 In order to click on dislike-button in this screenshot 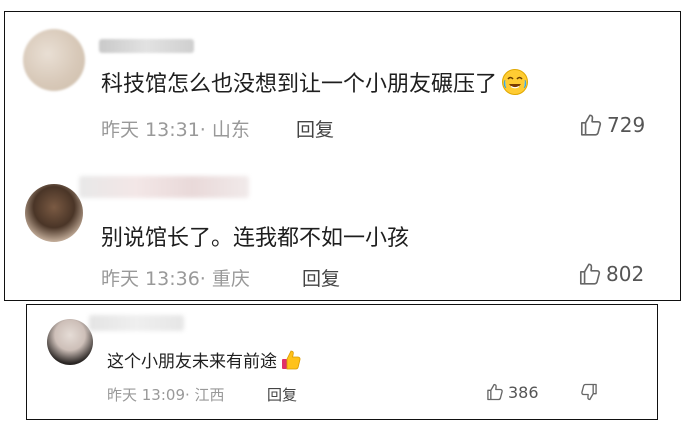, I will do `click(589, 392)`.